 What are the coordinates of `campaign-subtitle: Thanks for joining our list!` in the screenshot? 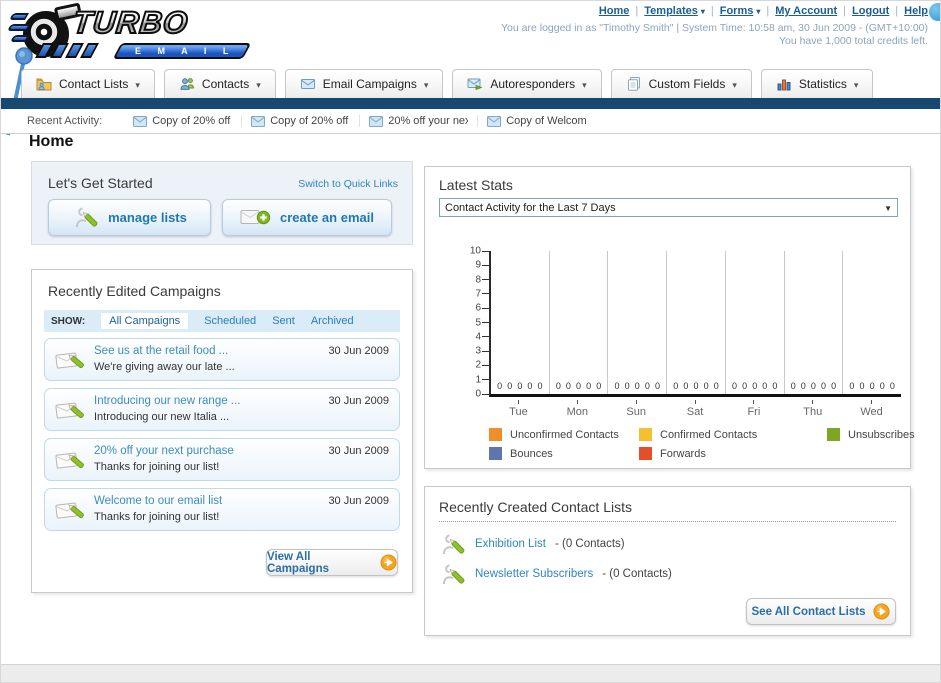 It's located at (157, 466).